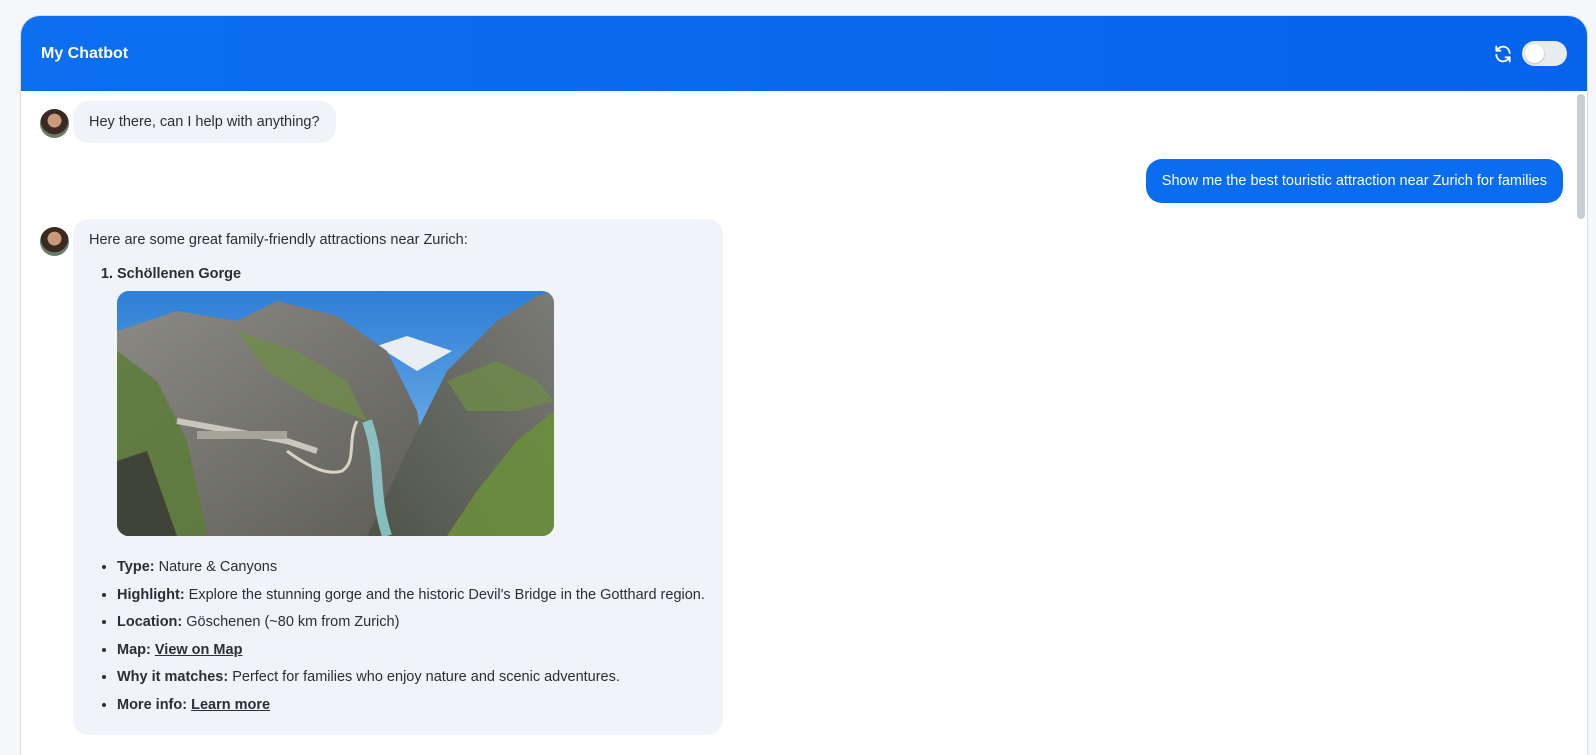 This screenshot has width=1596, height=755. I want to click on chat-title: My Chatbot, so click(85, 53).